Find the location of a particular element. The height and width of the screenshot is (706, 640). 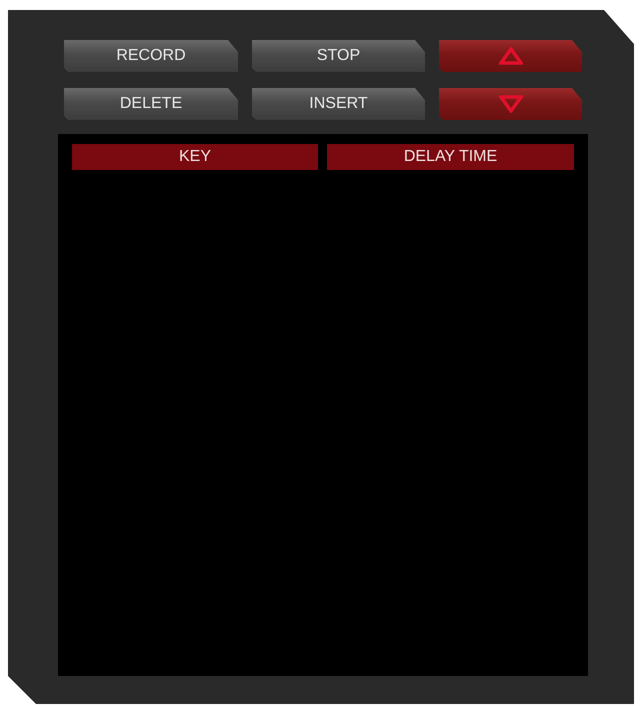

down-triangle-icon is located at coordinates (510, 104).